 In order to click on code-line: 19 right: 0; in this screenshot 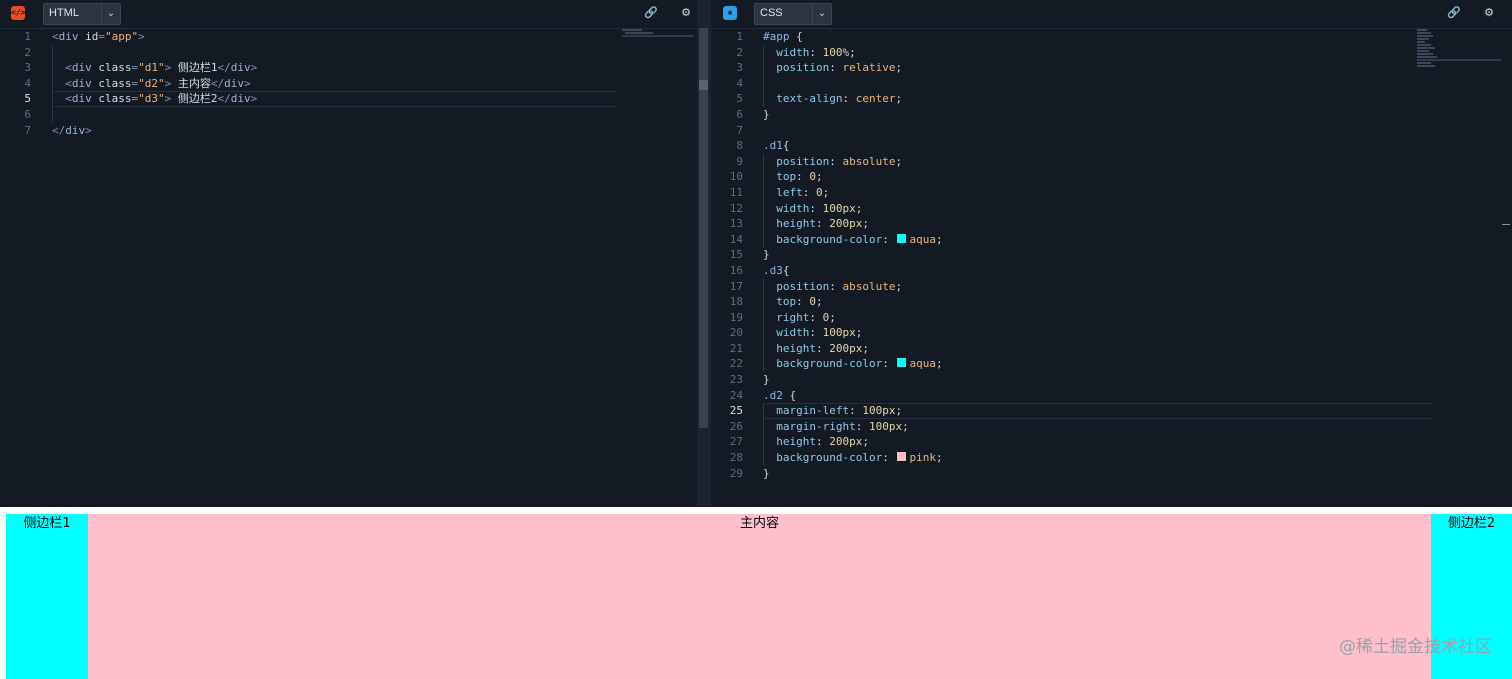, I will do `click(1111, 318)`.